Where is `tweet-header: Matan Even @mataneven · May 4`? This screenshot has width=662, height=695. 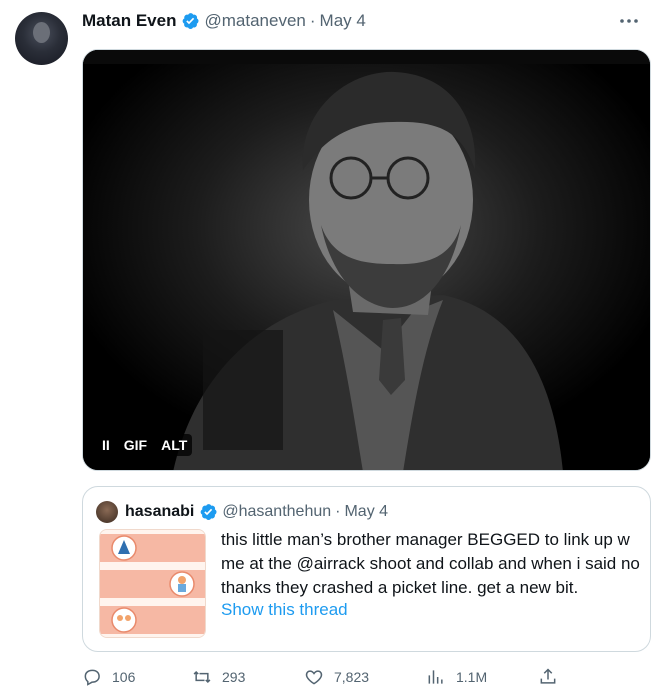
tweet-header: Matan Even @mataneven · May 4 is located at coordinates (362, 21).